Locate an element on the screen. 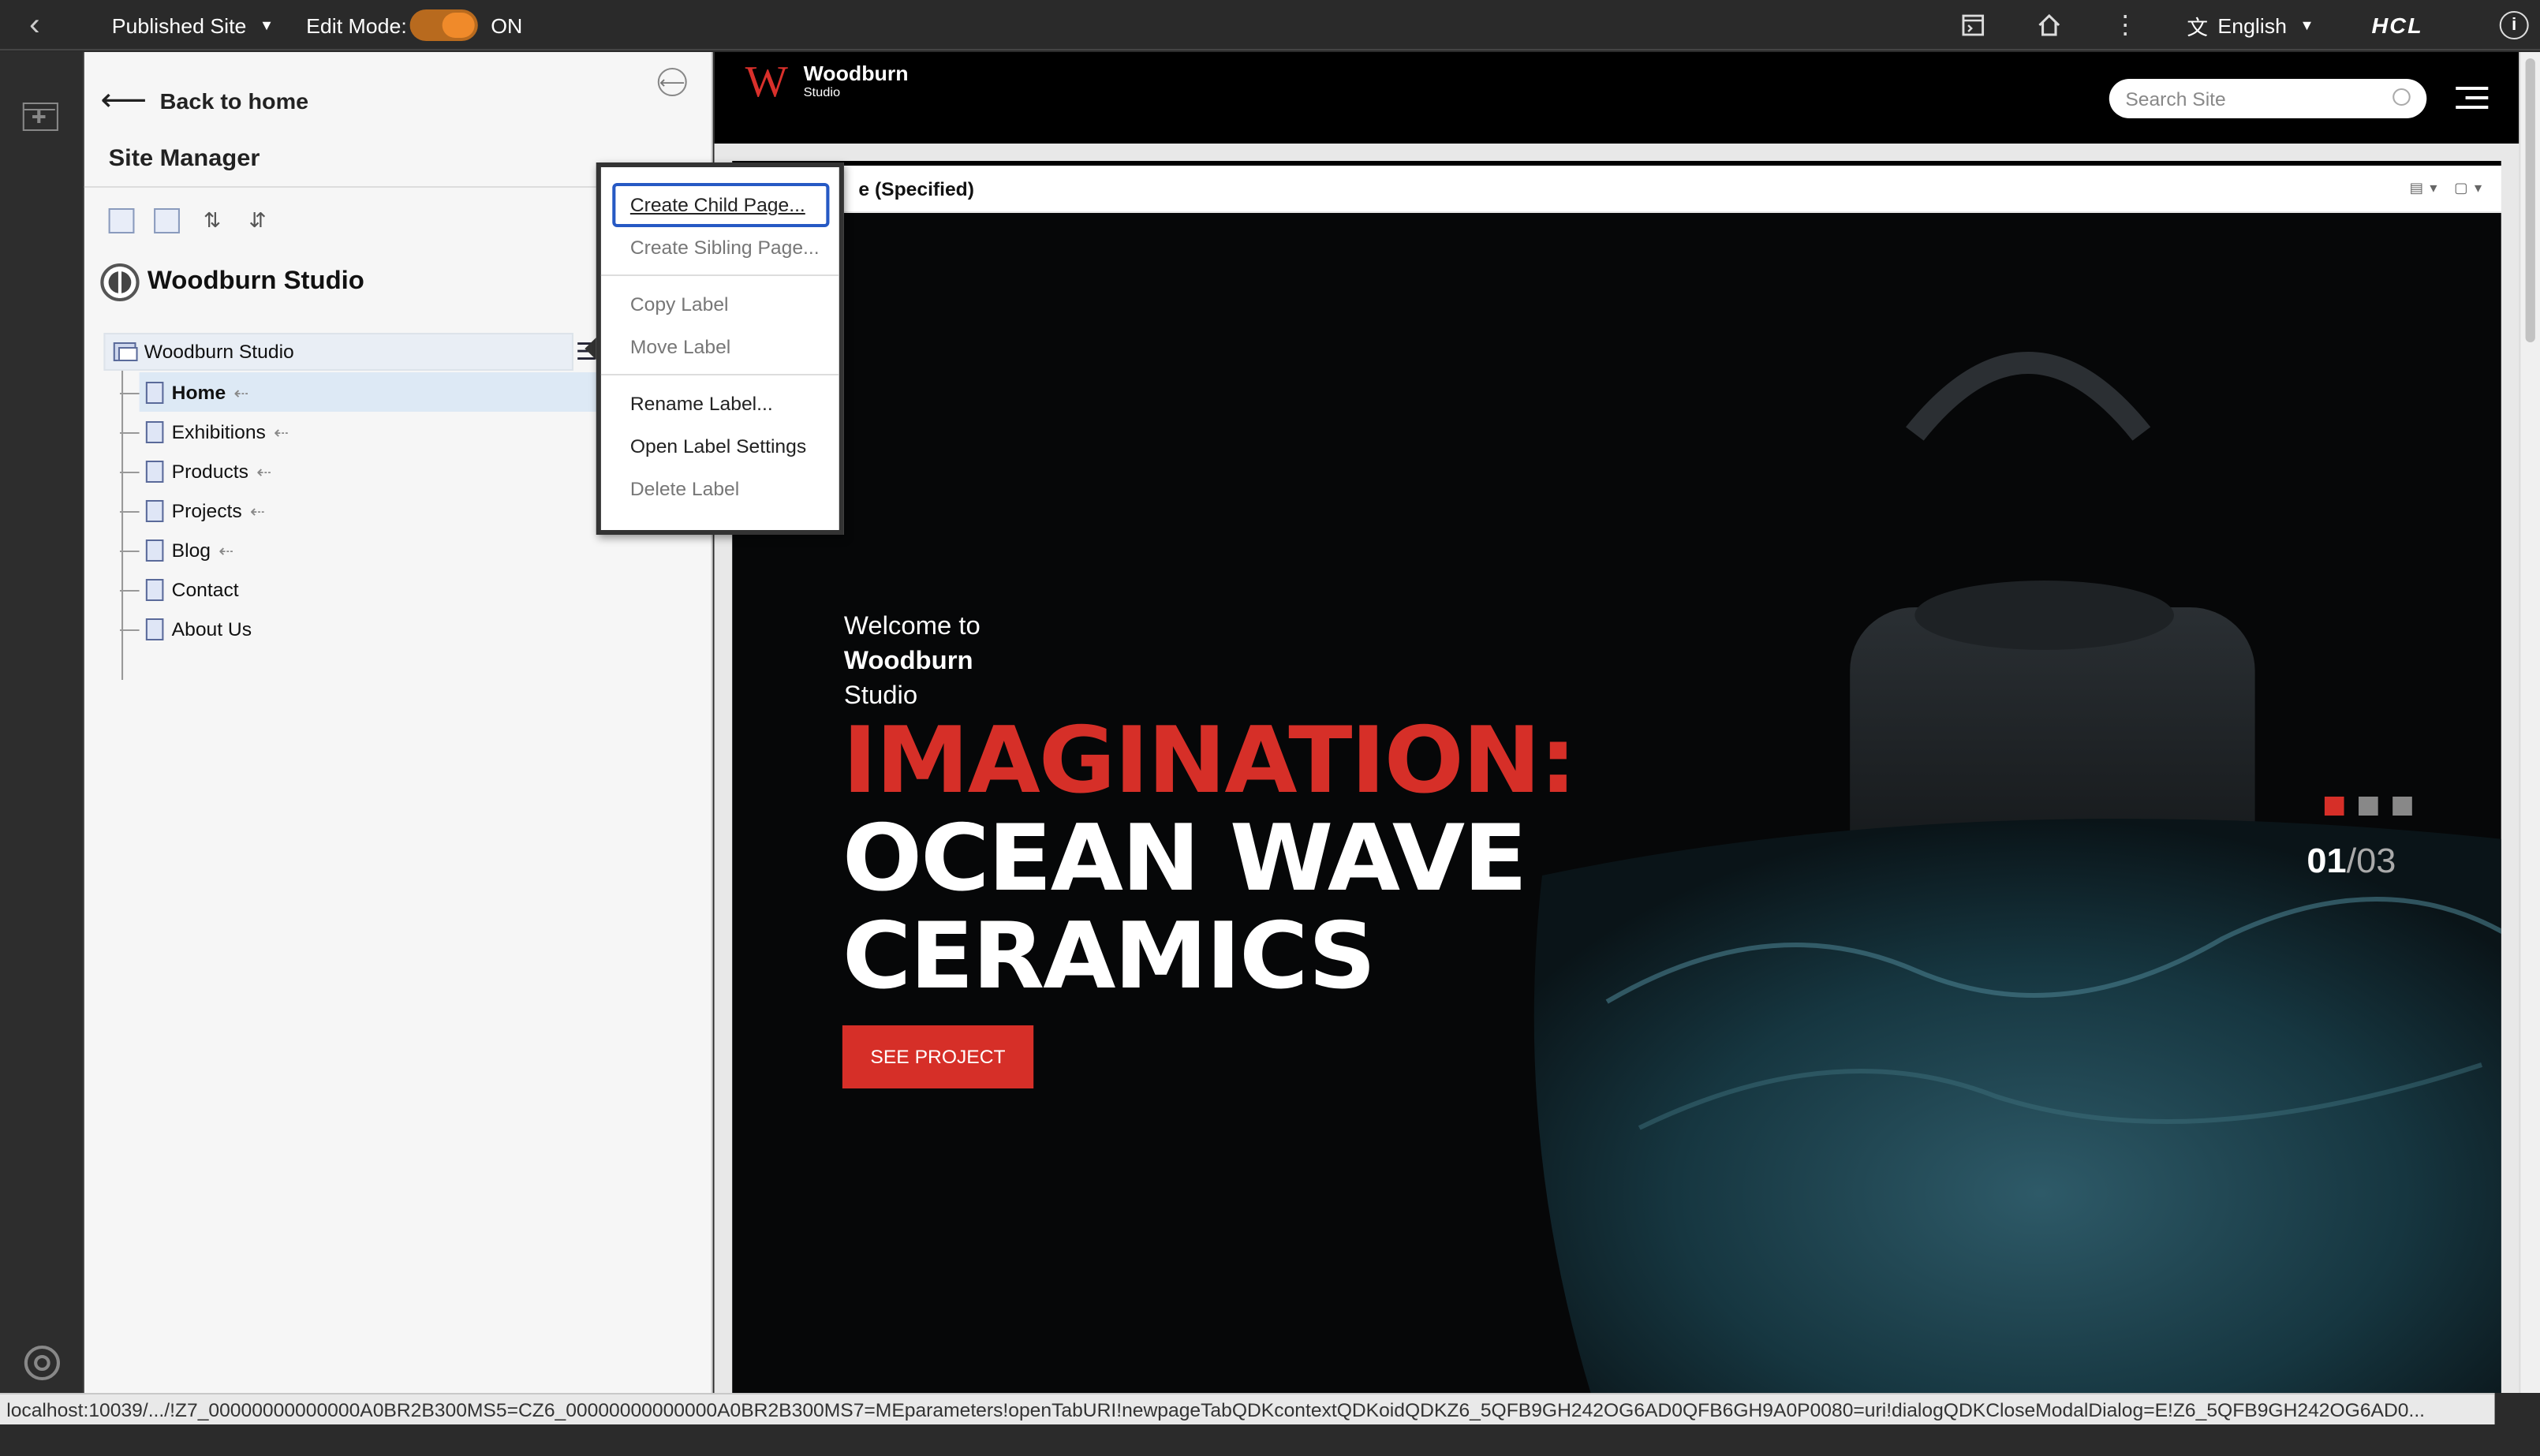 Image resolution: width=2540 pixels, height=1456 pixels. tree-item-label: Blog is located at coordinates (191, 550).